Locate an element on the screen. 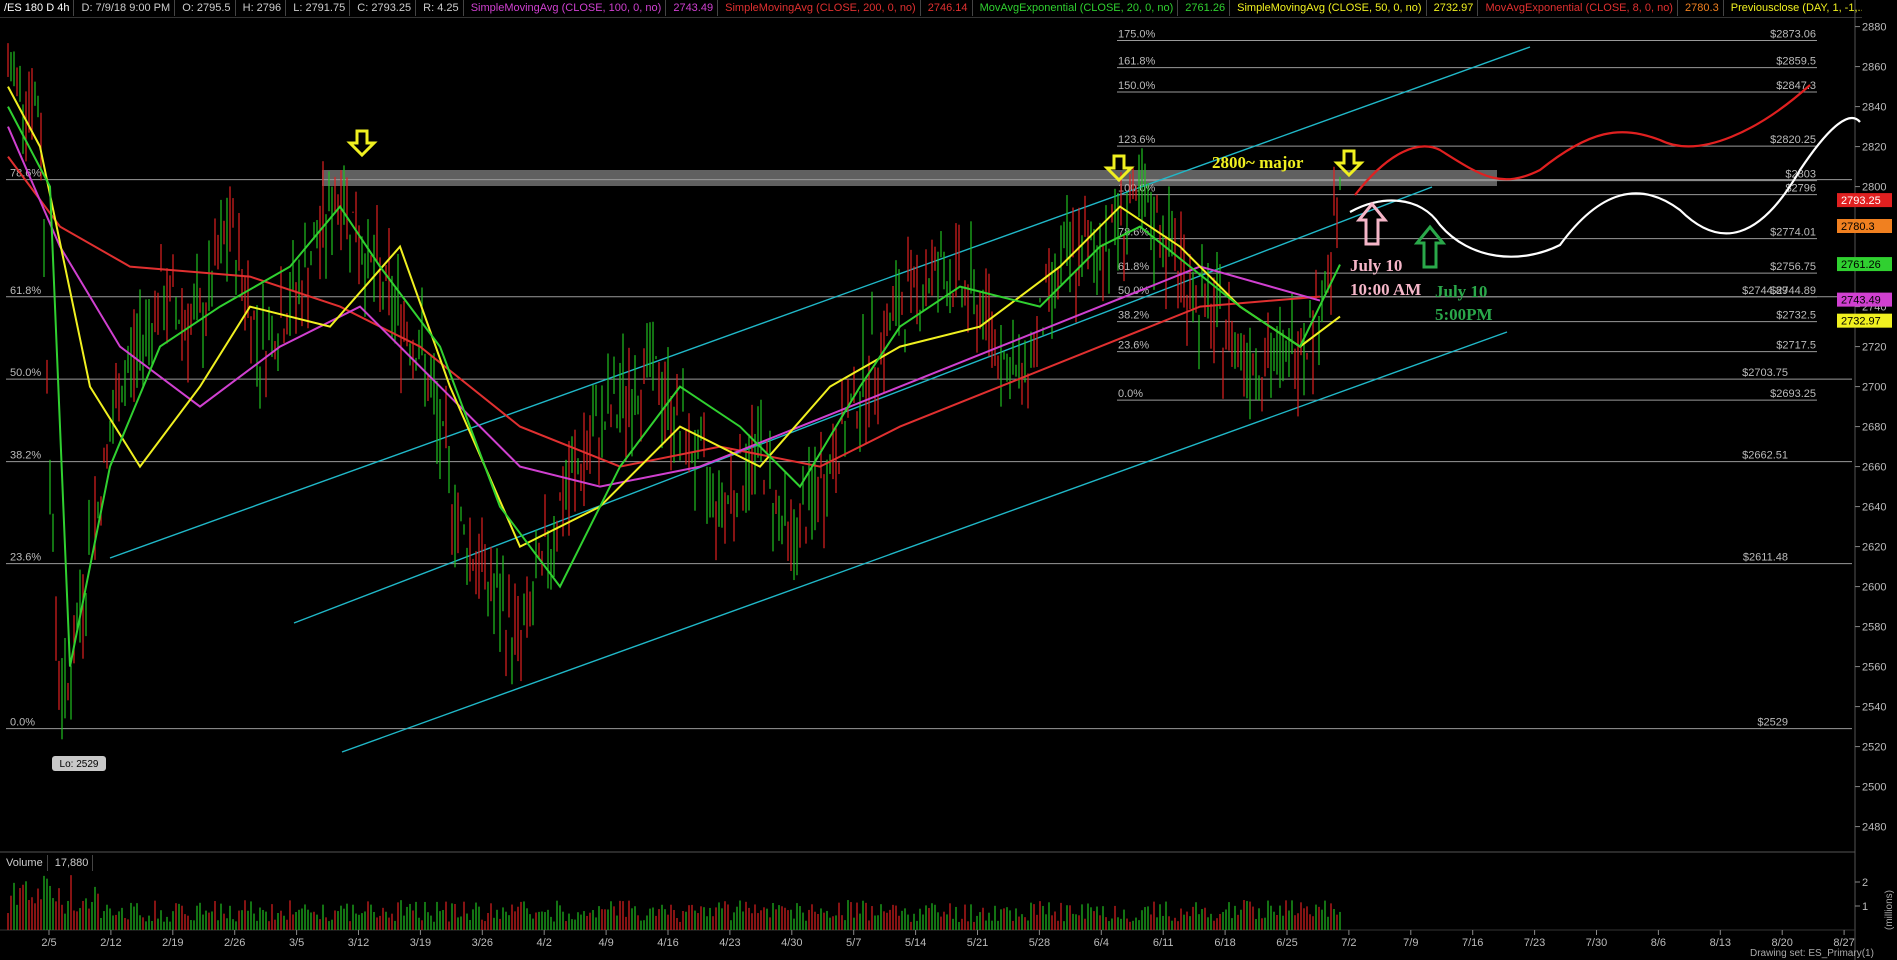  volume-tick-label: 1 is located at coordinates (1865, 907).